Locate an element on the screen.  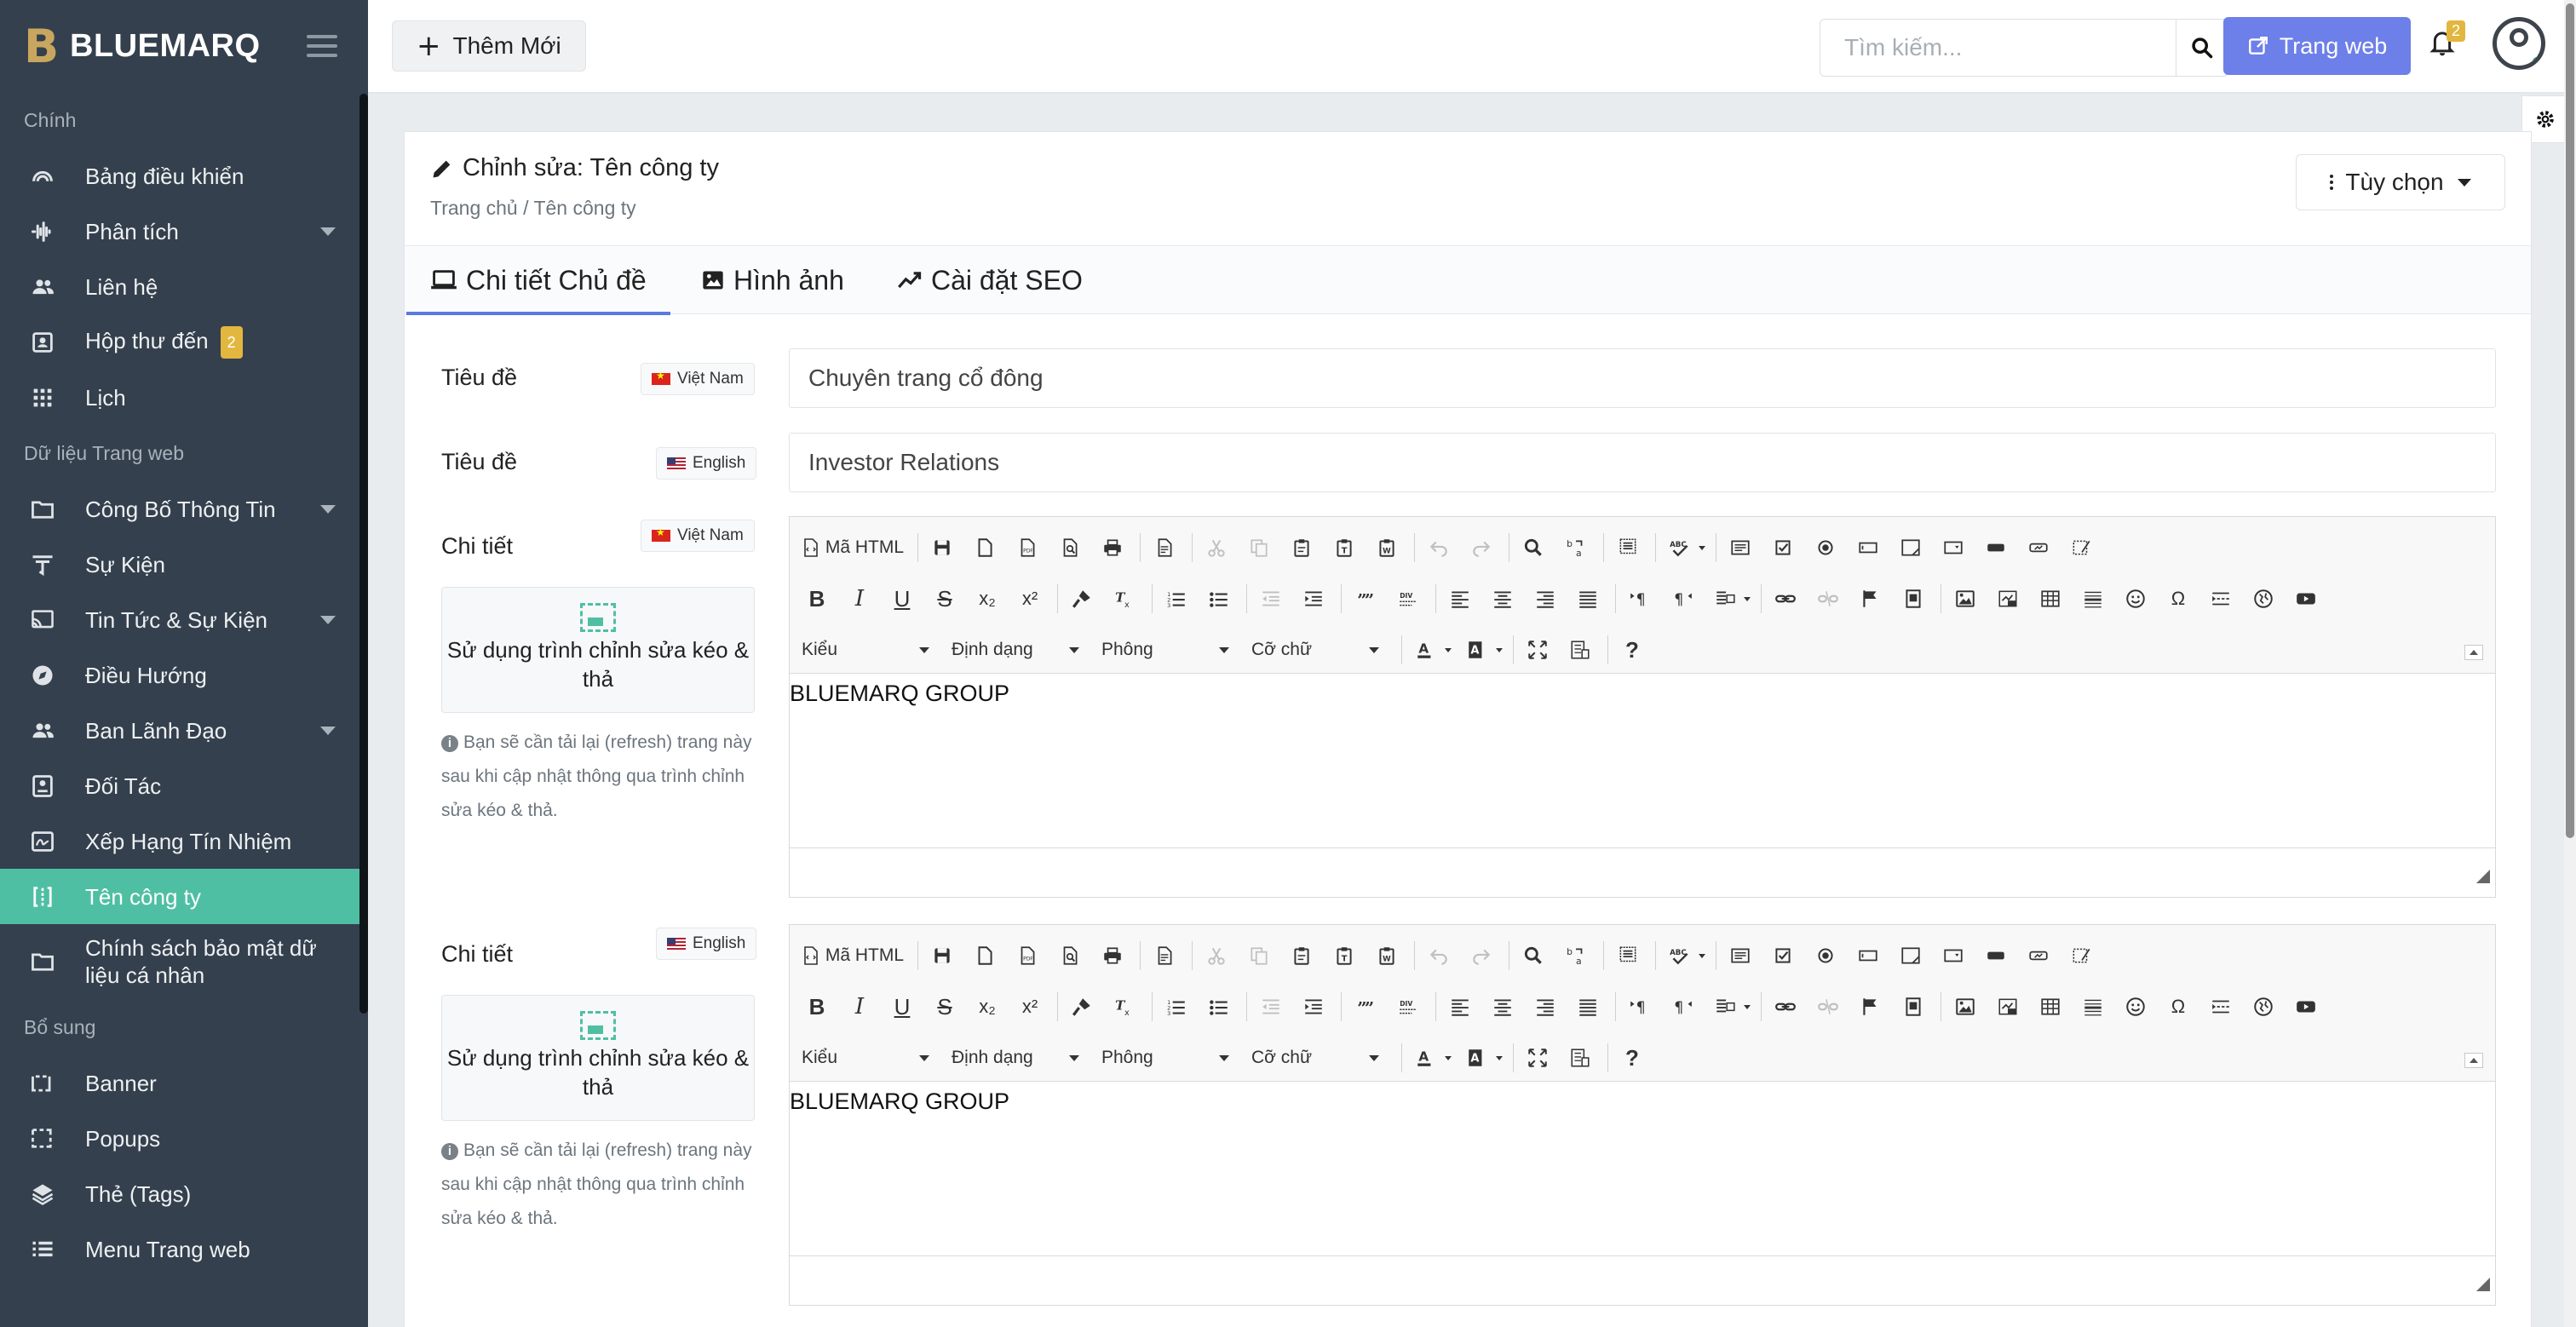
checkbox-icon is located at coordinates (1783, 956).